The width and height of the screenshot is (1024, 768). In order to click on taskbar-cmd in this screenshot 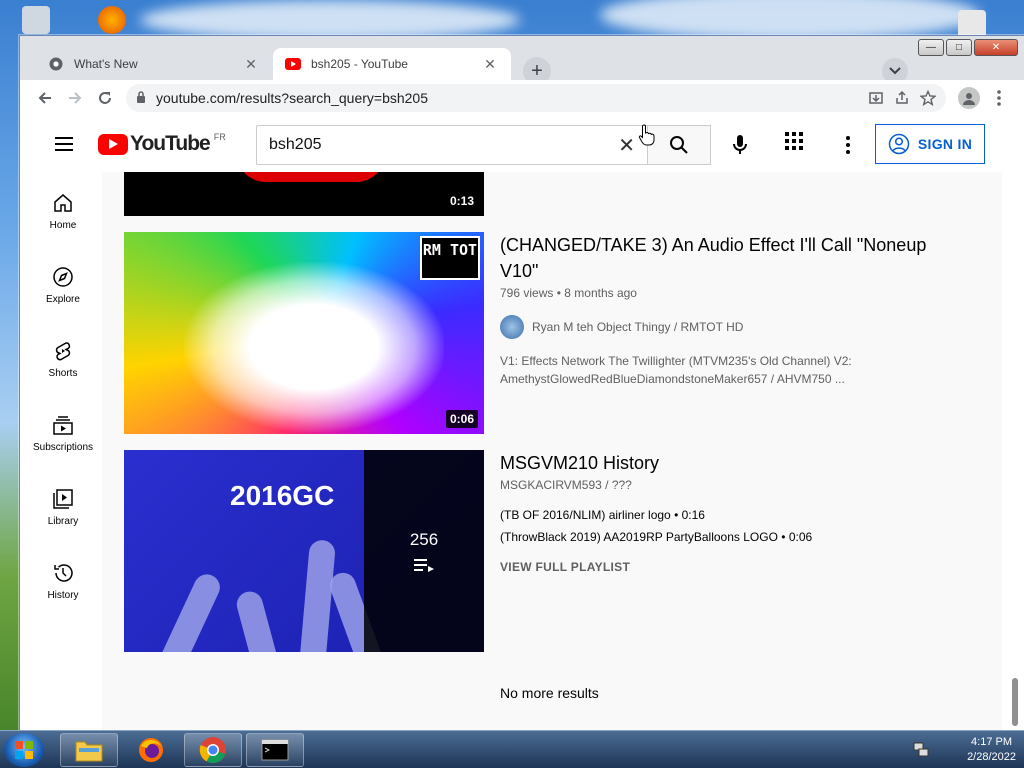, I will do `click(275, 750)`.